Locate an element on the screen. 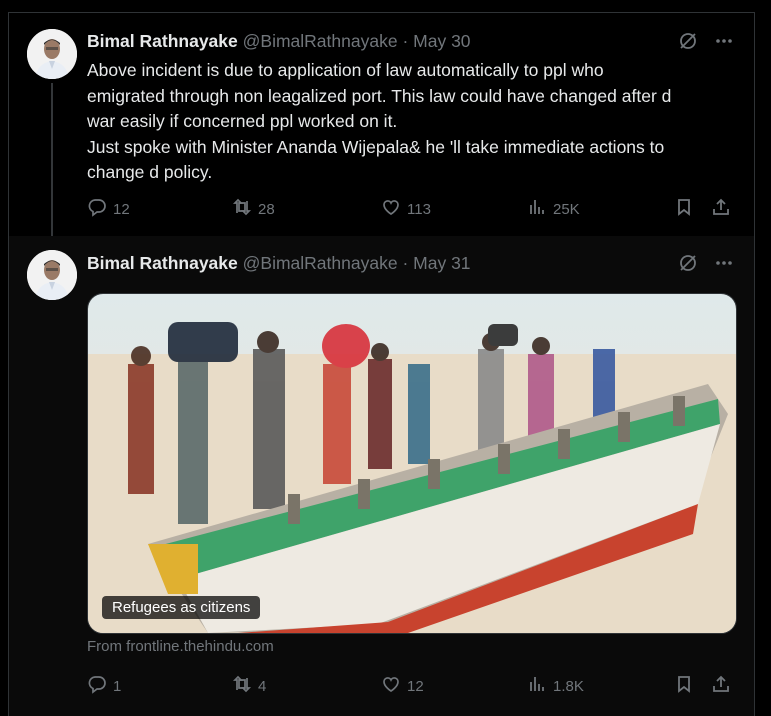  reply-count: 12 is located at coordinates (121, 209).